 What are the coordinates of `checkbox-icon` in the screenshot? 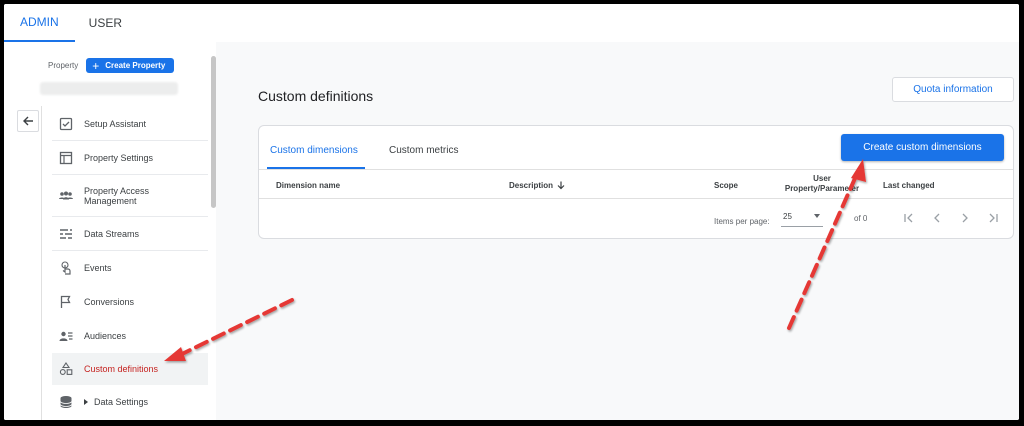 It's located at (66, 124).